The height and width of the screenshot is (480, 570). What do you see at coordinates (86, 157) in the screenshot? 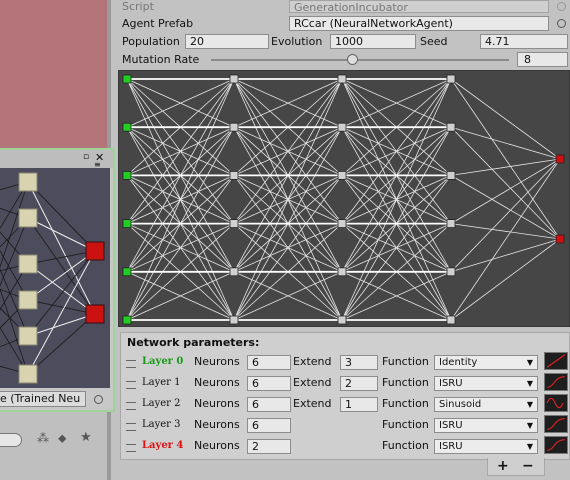
I see `window-pin-icon: ▫` at bounding box center [86, 157].